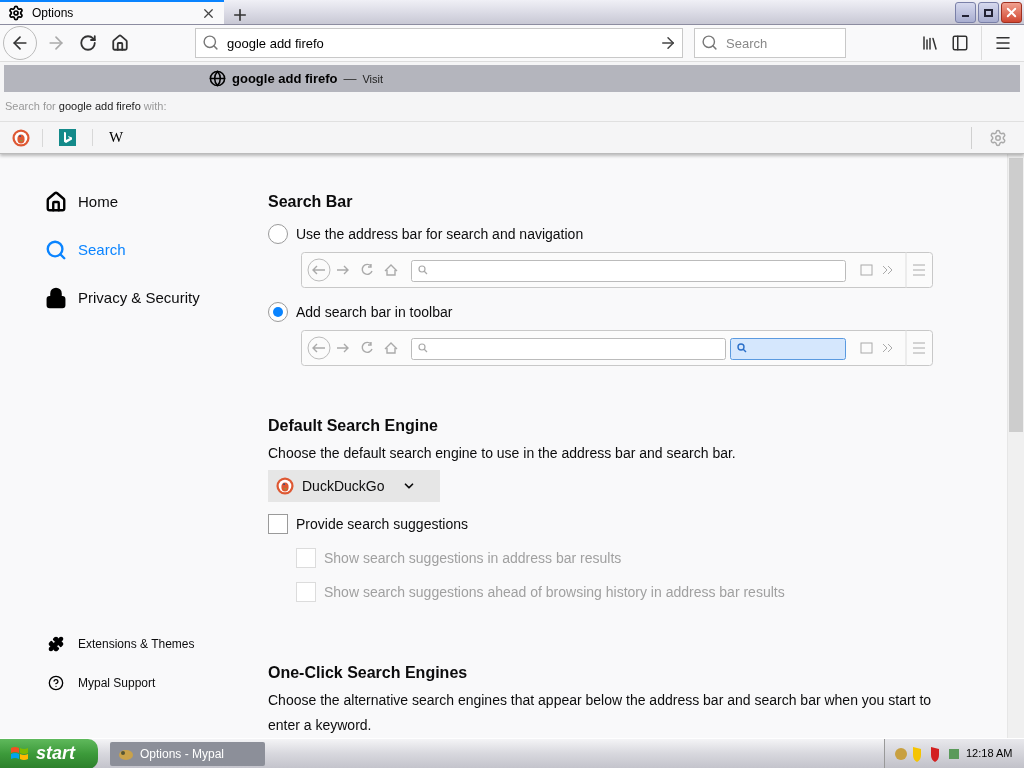 Image resolution: width=1024 pixels, height=768 pixels. I want to click on checkbox-label: Show search suggestions ahead of browsing history in address bar results, so click(554, 592).